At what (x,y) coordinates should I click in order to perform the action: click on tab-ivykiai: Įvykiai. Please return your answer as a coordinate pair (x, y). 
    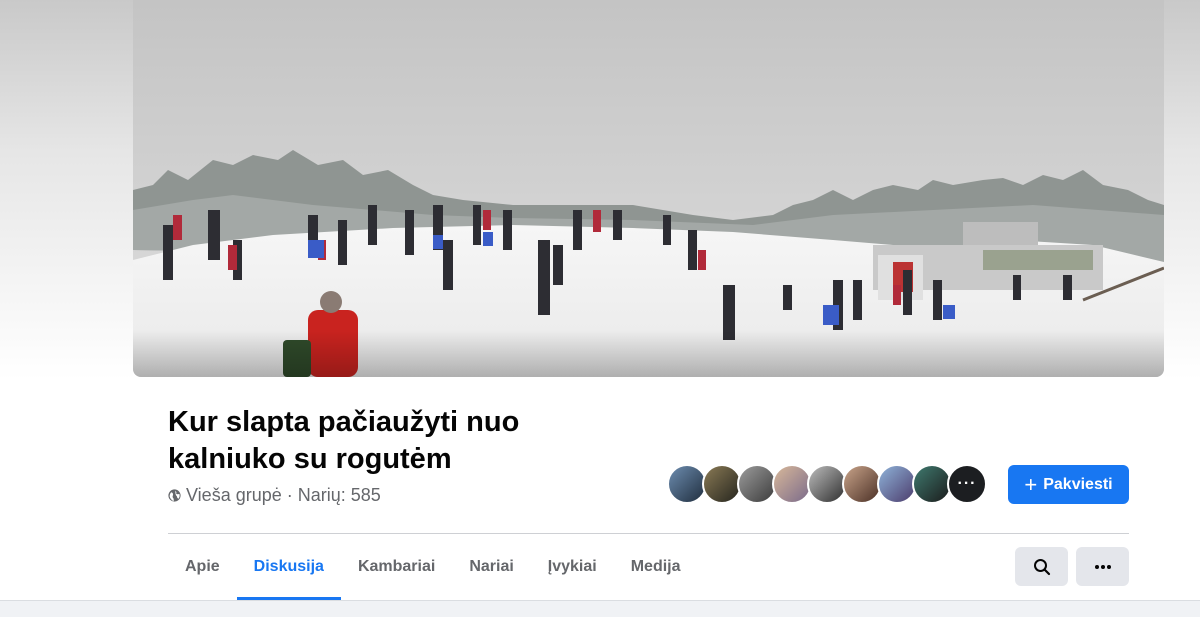
    Looking at the image, I should click on (572, 567).